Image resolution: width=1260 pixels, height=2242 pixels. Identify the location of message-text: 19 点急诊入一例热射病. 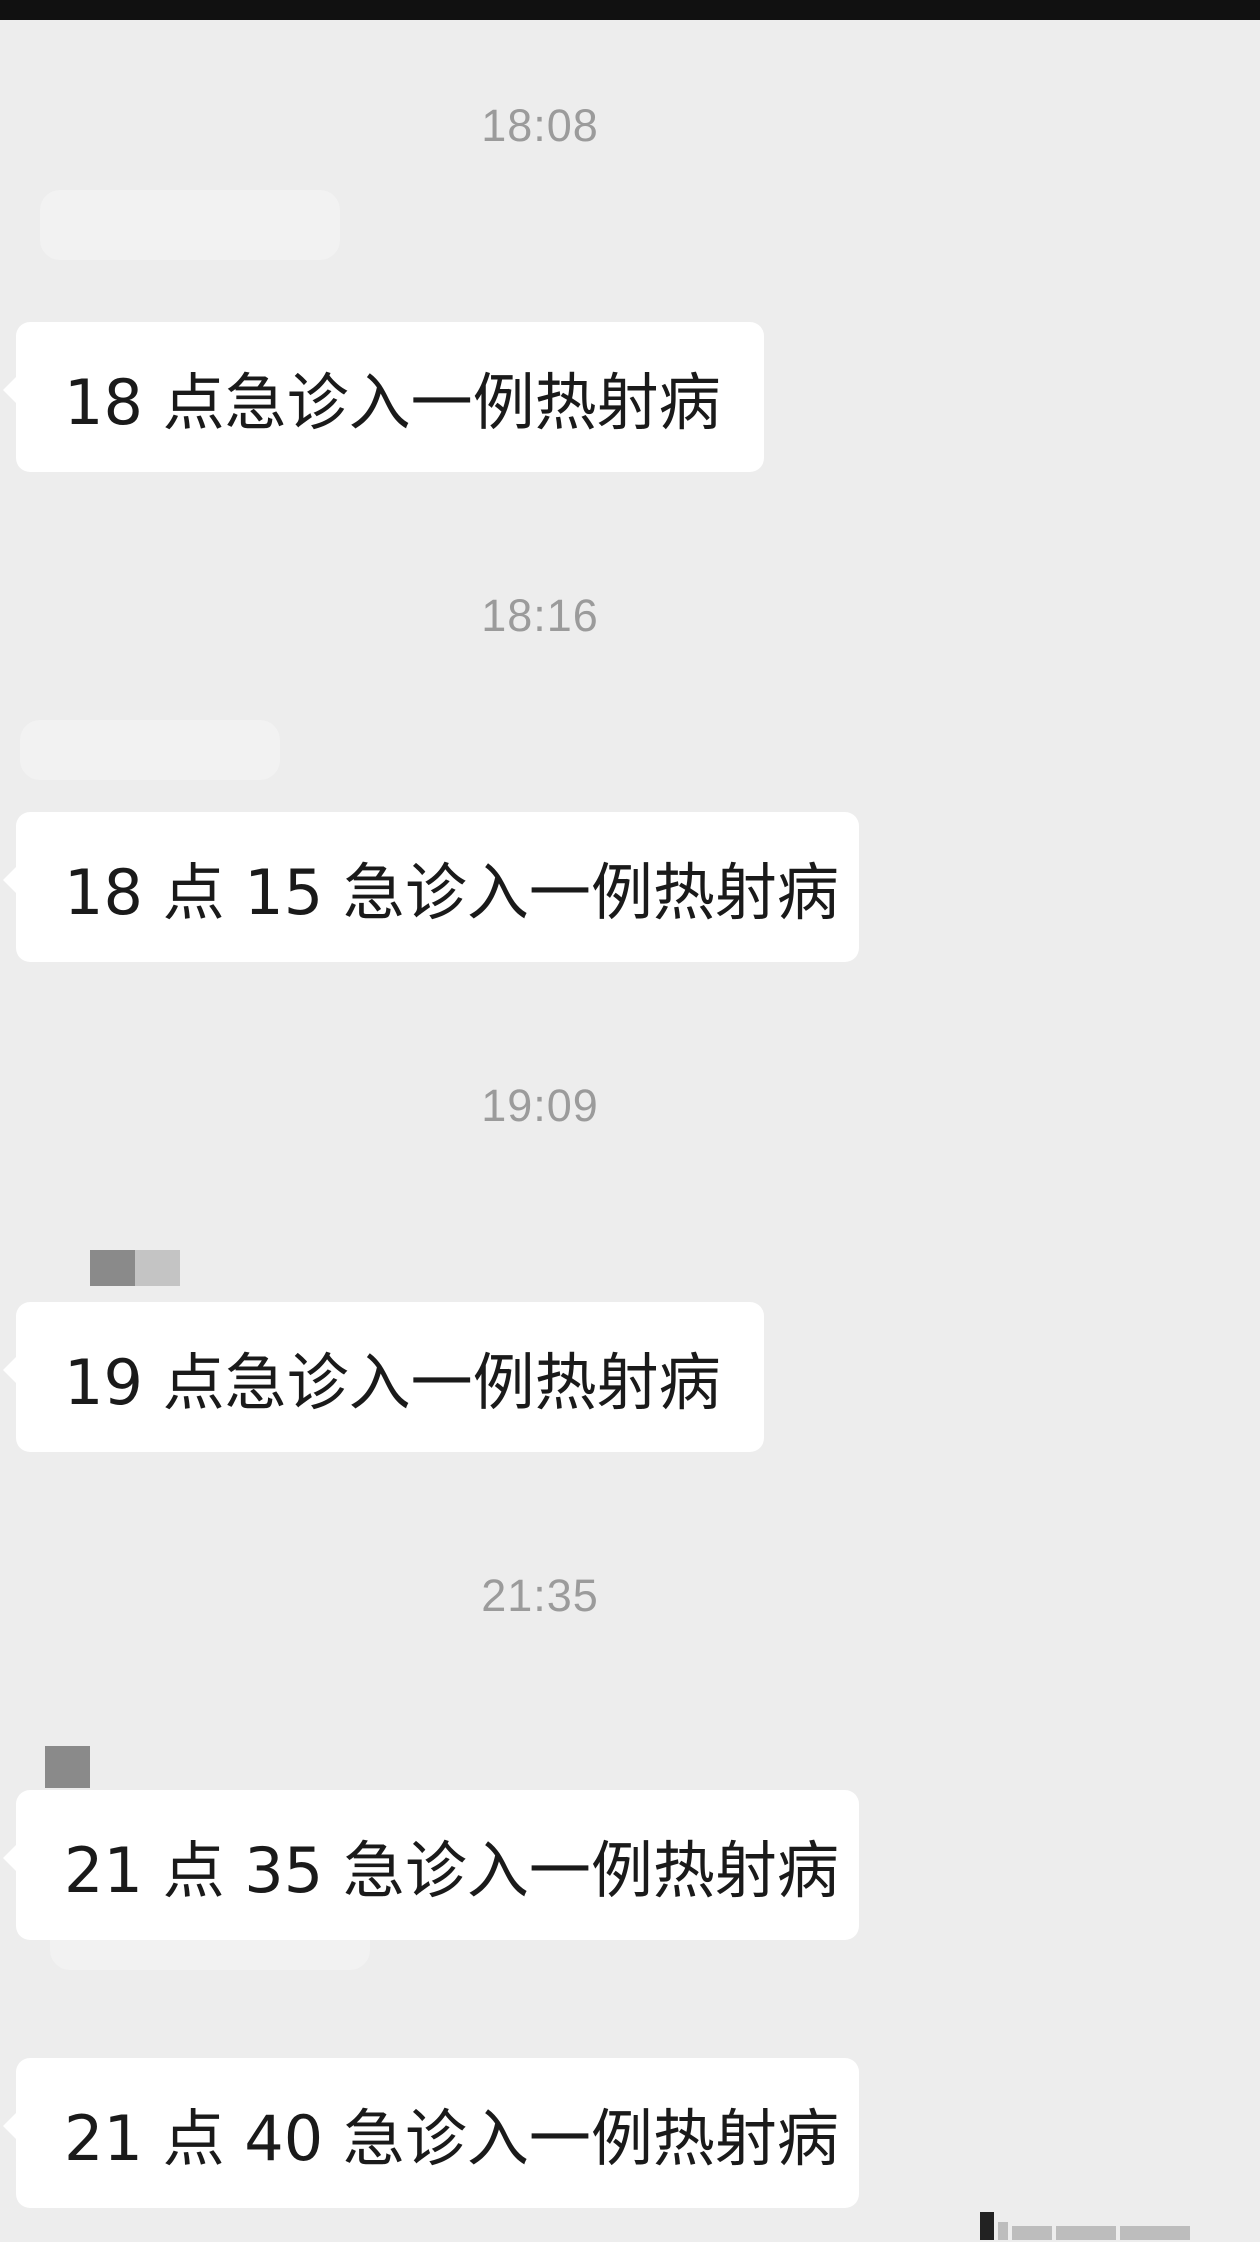
(392, 1382).